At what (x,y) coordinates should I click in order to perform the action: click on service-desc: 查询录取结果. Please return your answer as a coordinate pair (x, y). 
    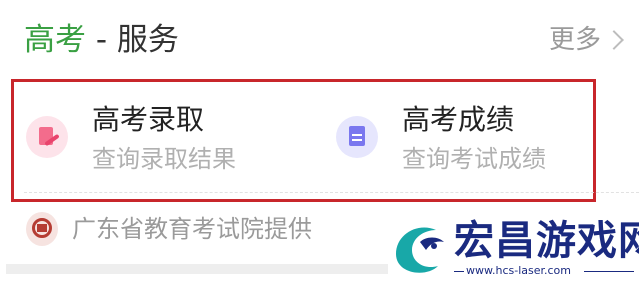
    Looking at the image, I should click on (164, 159).